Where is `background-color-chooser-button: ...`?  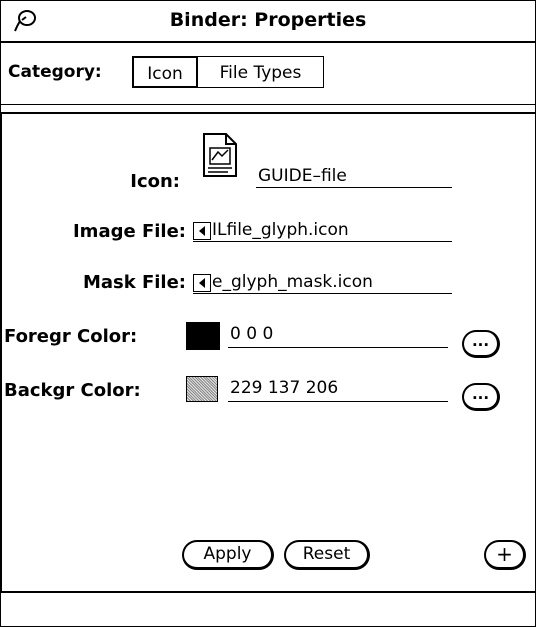 background-color-chooser-button: ... is located at coordinates (481, 397).